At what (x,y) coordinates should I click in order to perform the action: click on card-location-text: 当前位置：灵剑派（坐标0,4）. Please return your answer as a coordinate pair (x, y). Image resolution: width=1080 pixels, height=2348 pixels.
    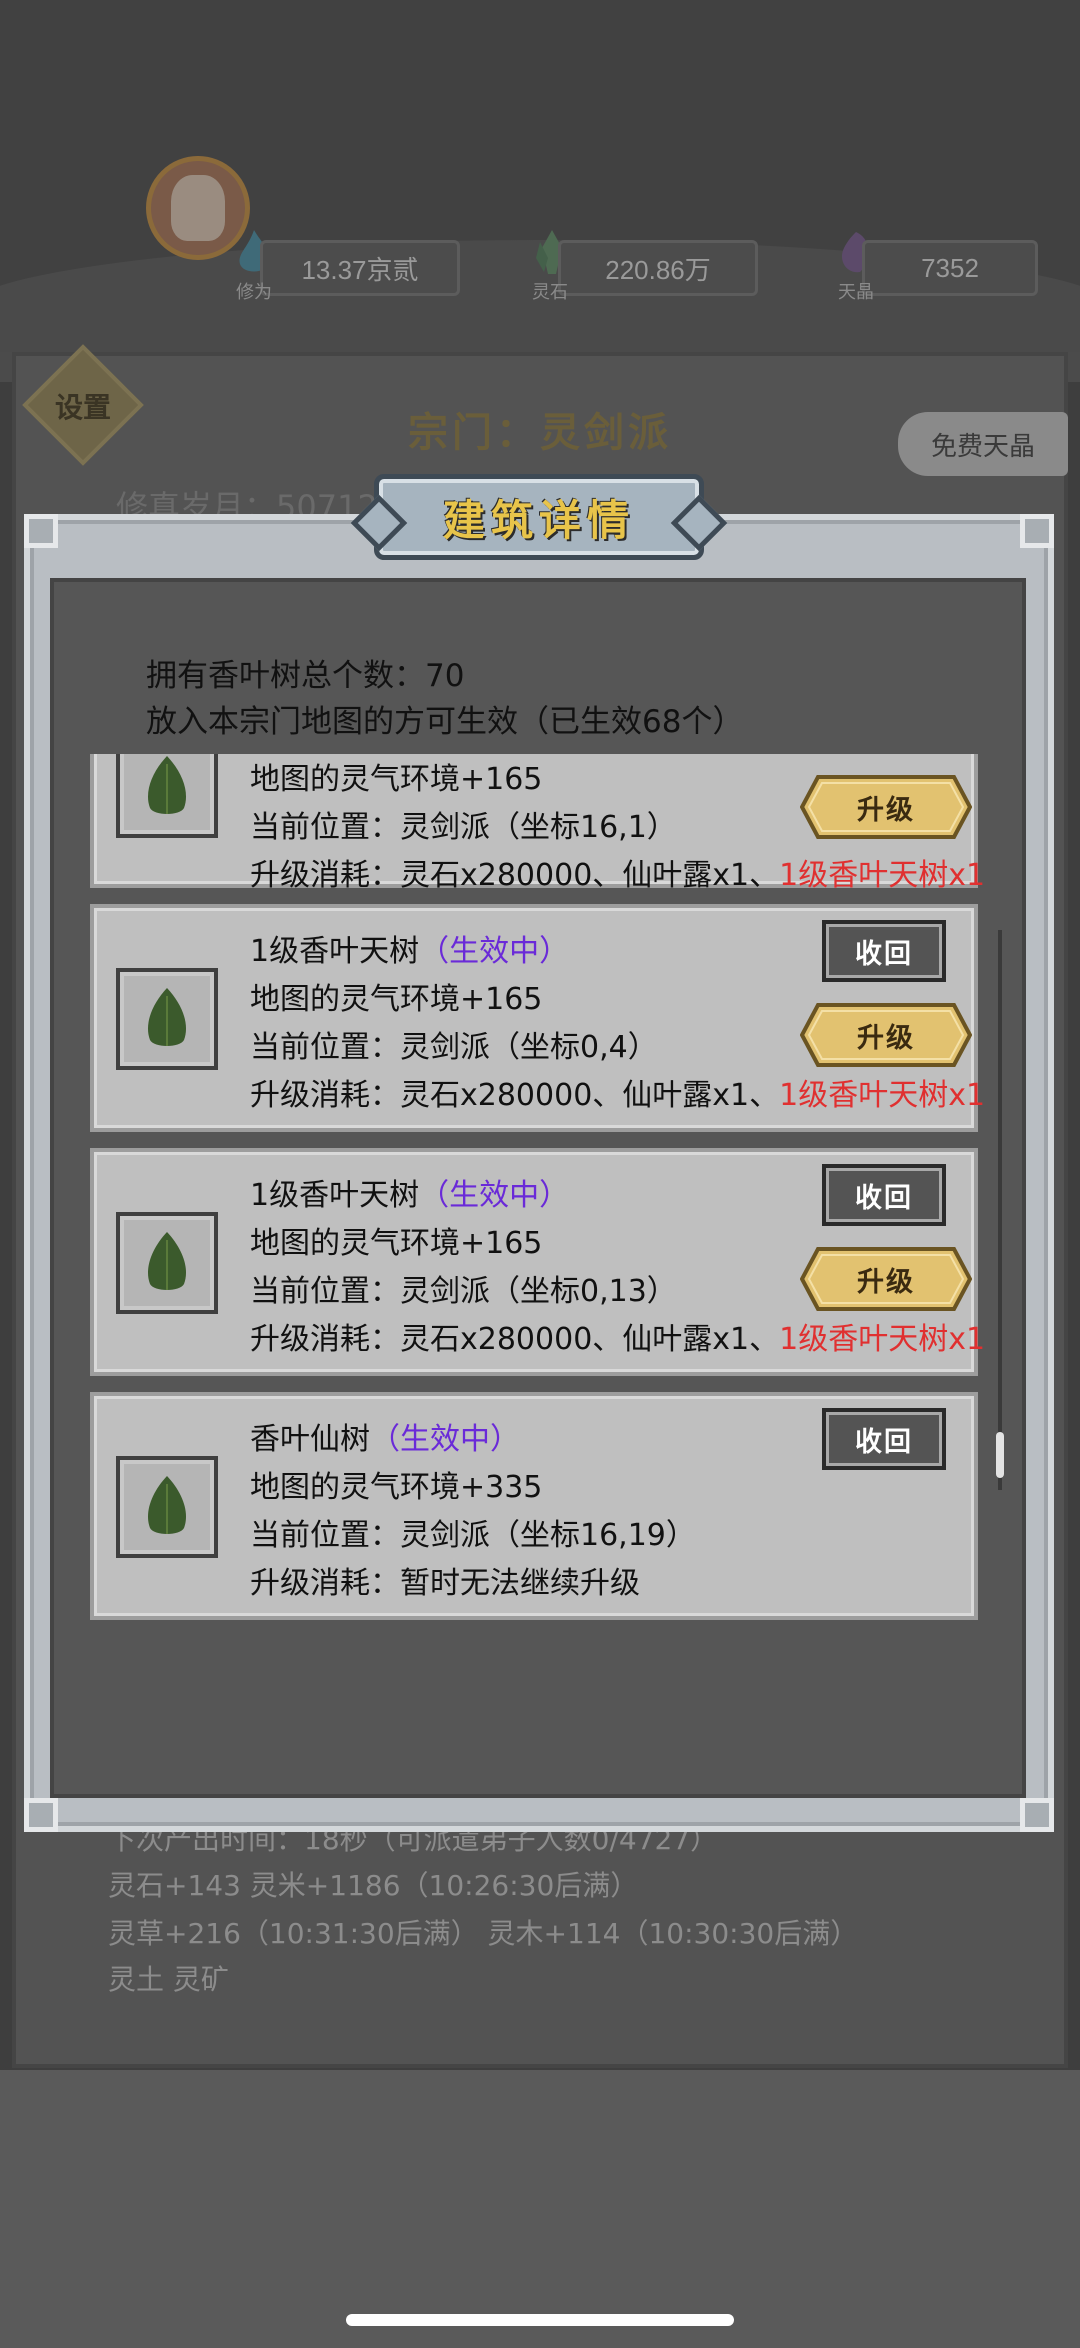
    Looking at the image, I should click on (454, 1047).